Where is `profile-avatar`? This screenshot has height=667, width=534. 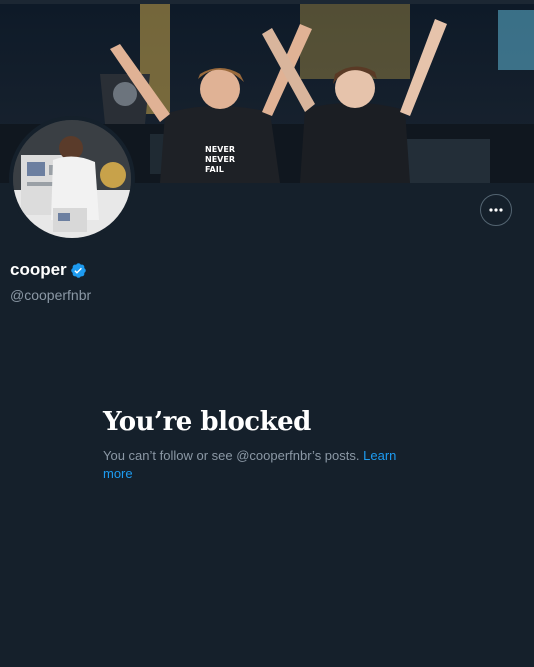 profile-avatar is located at coordinates (72, 179).